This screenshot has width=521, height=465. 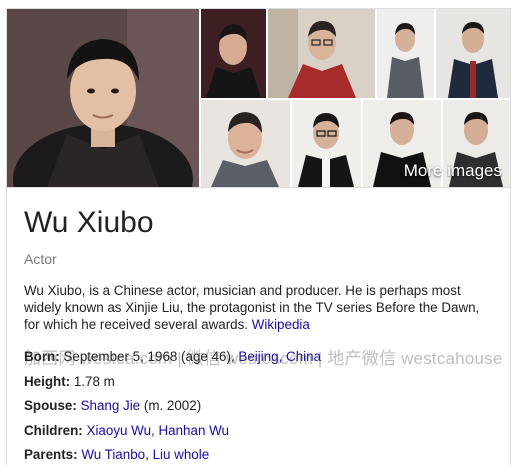 What do you see at coordinates (47, 381) in the screenshot?
I see `fact-label: Height:` at bounding box center [47, 381].